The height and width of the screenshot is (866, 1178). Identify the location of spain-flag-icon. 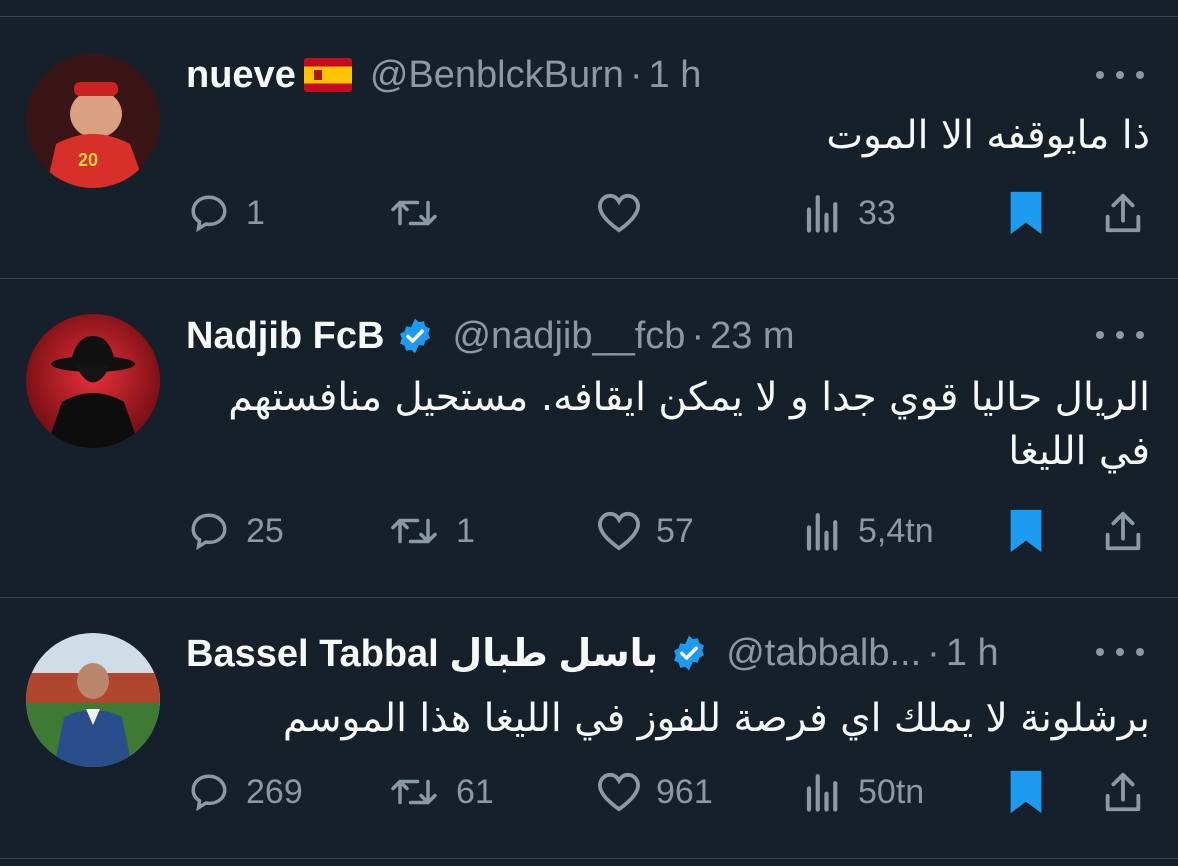
(327, 75).